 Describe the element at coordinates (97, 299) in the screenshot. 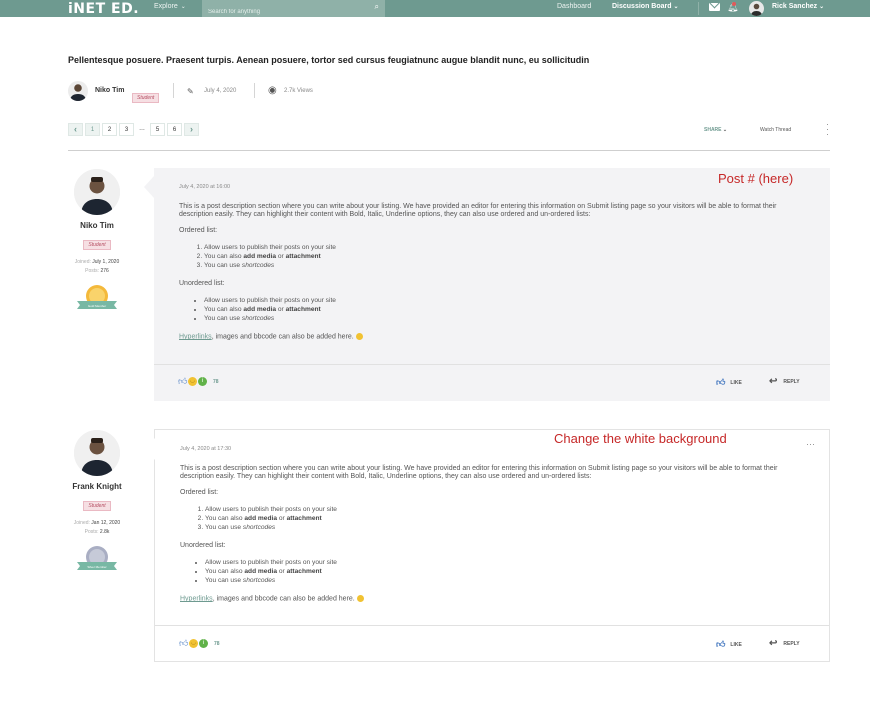

I see `gold-medal-badge: Gold Member` at that location.